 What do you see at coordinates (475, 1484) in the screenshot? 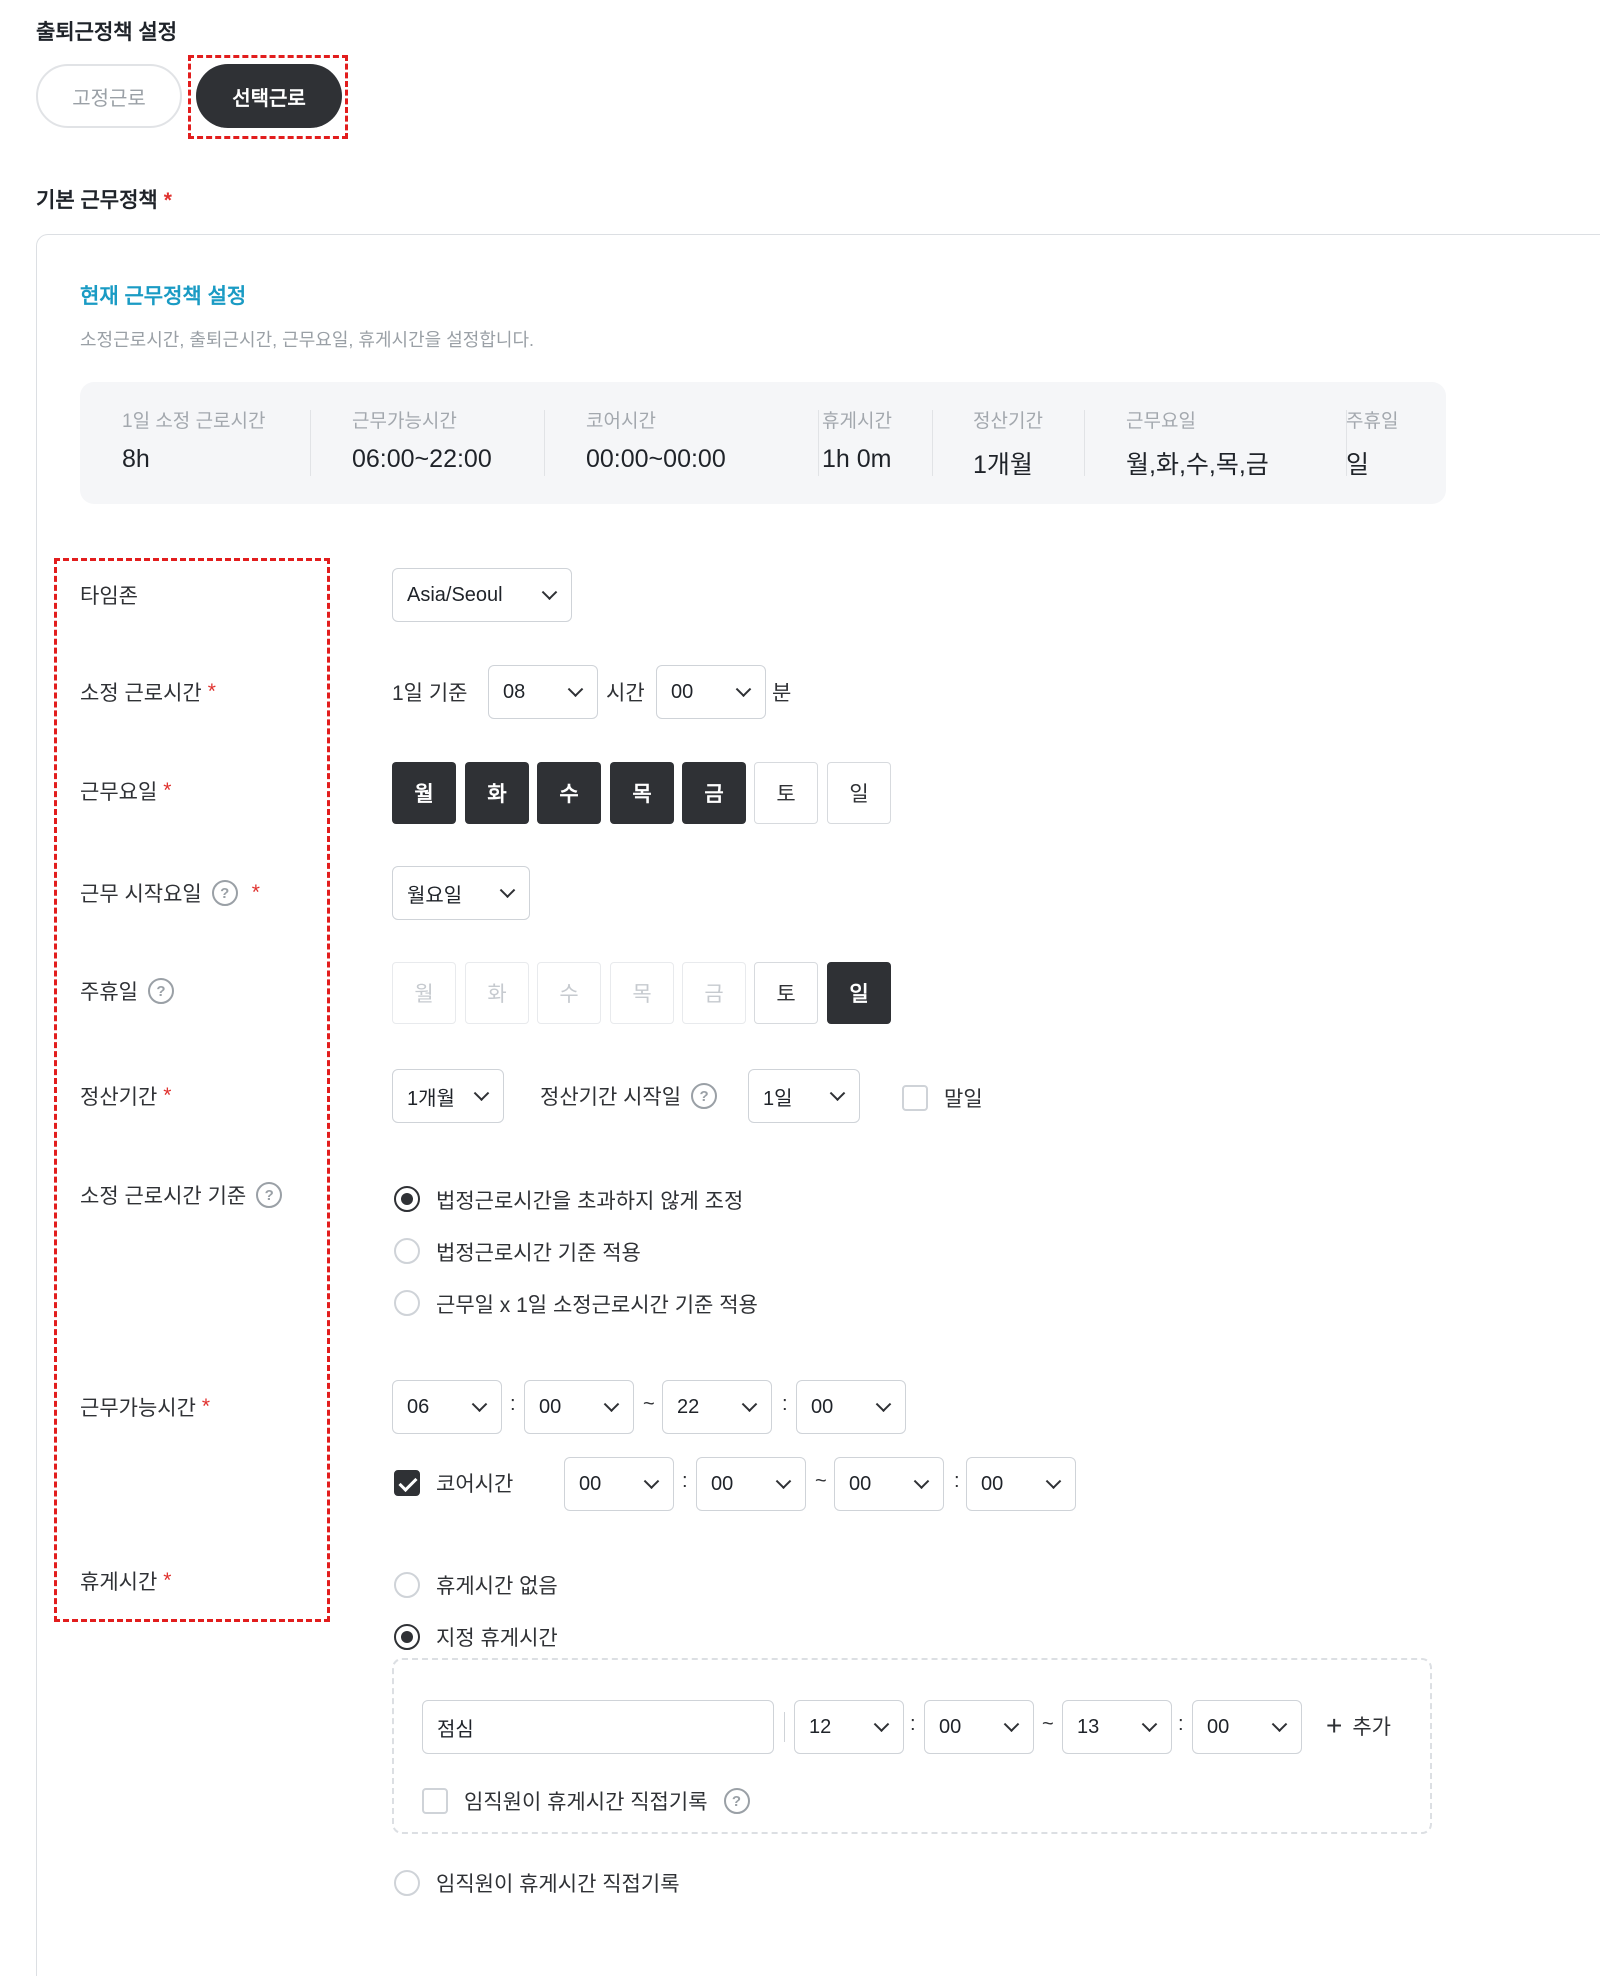
I see `core-hours-label: 코어시간` at bounding box center [475, 1484].